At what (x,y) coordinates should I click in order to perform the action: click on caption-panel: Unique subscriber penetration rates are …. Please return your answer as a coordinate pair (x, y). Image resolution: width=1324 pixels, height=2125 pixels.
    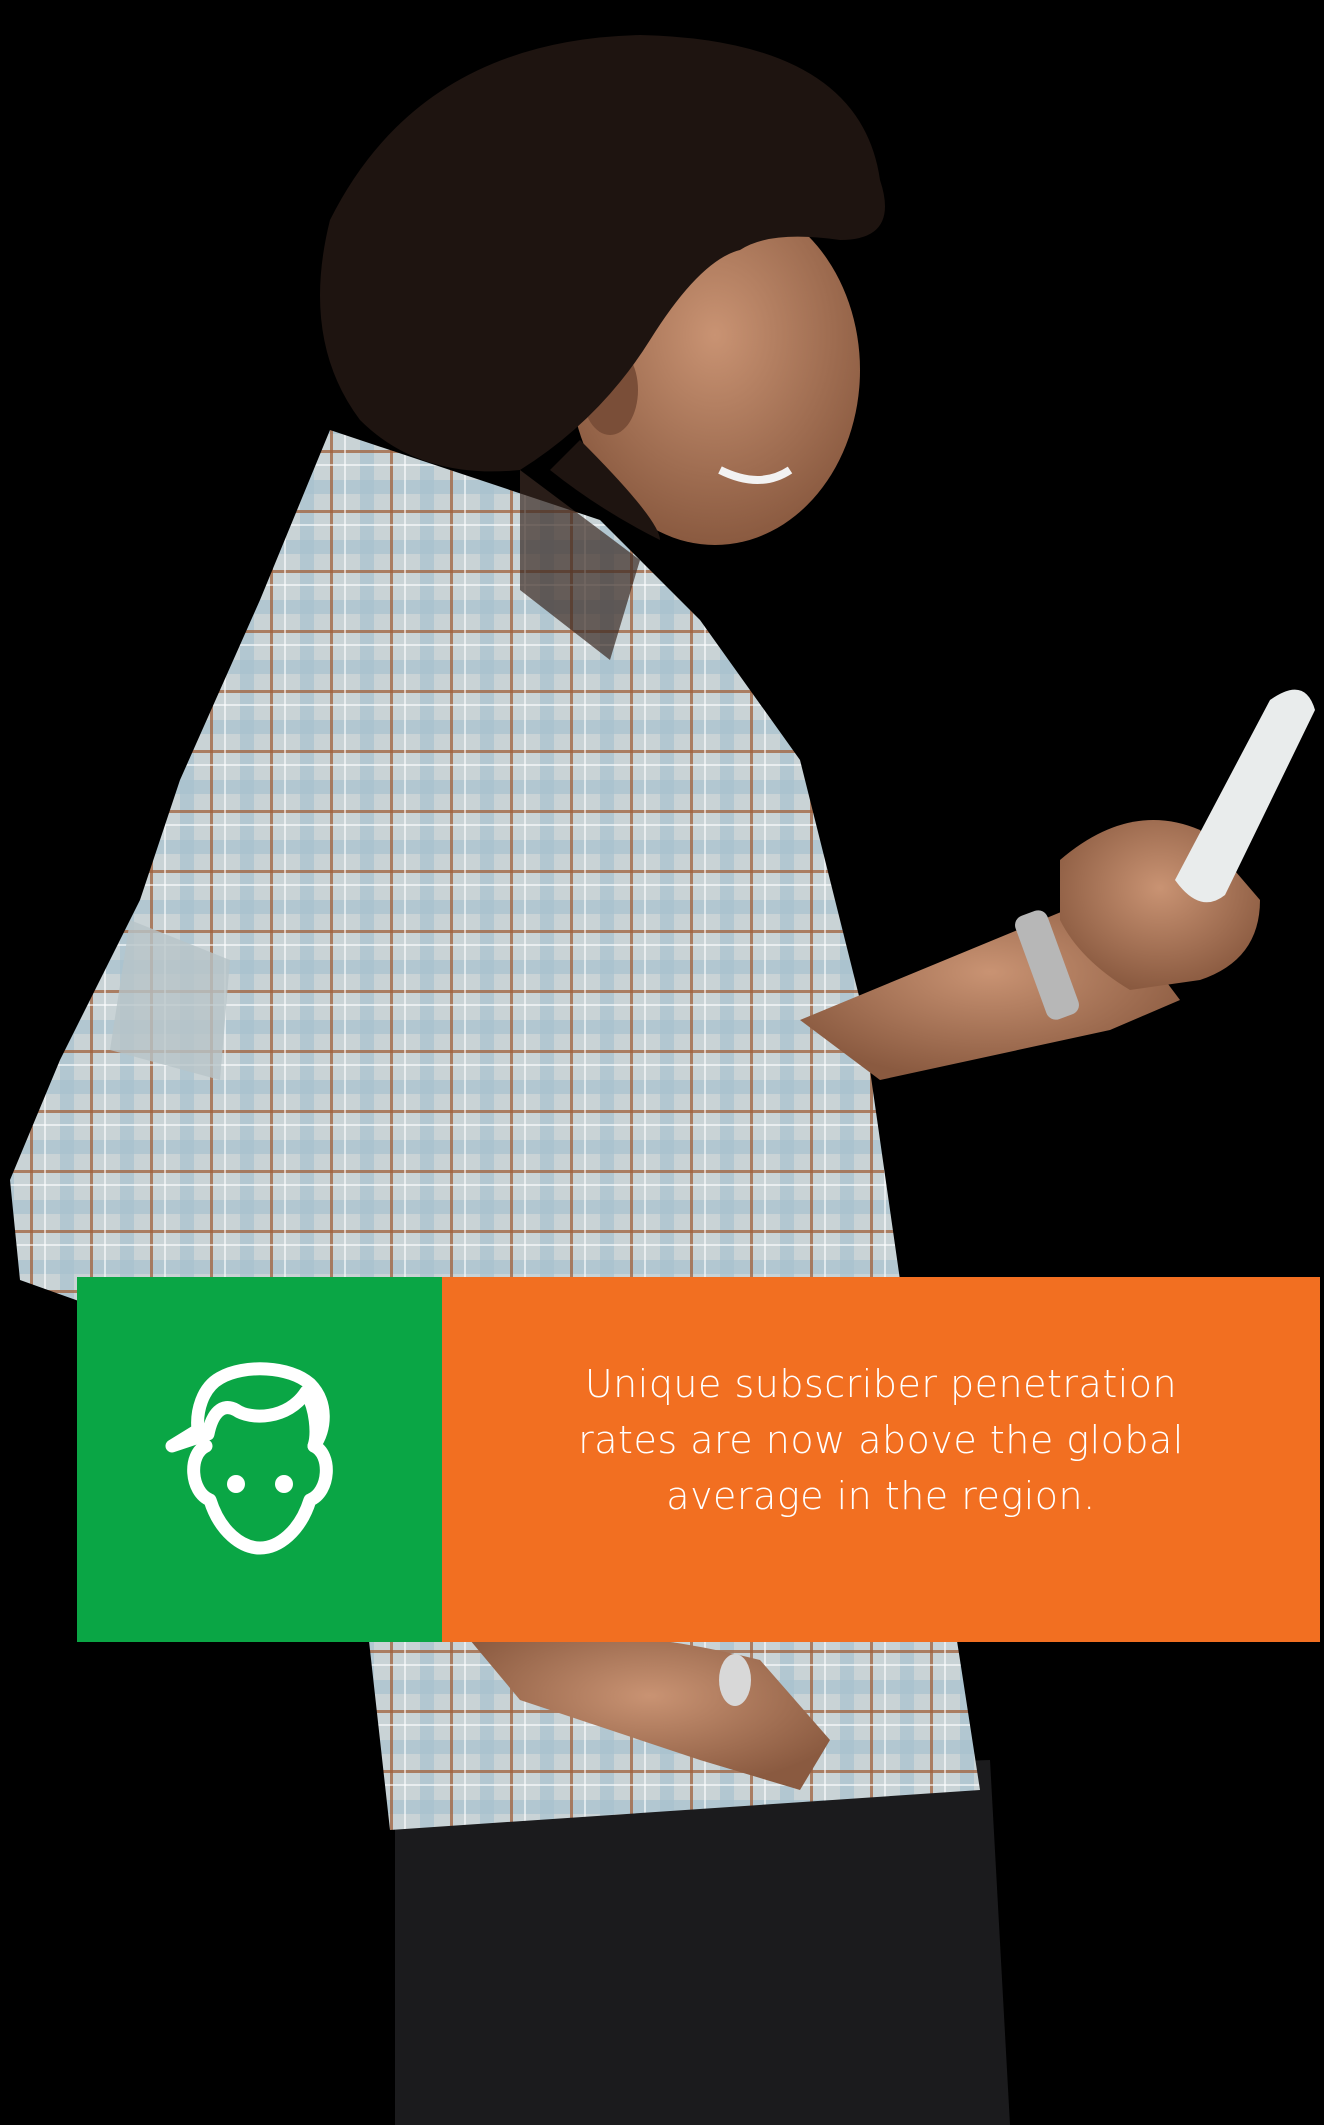
    Looking at the image, I should click on (881, 1459).